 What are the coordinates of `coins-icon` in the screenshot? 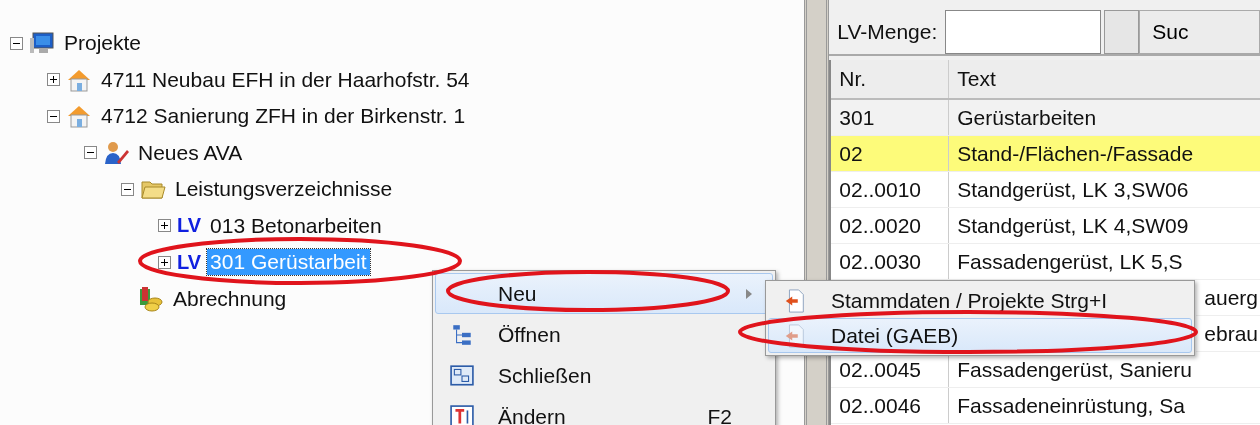 It's located at (151, 298).